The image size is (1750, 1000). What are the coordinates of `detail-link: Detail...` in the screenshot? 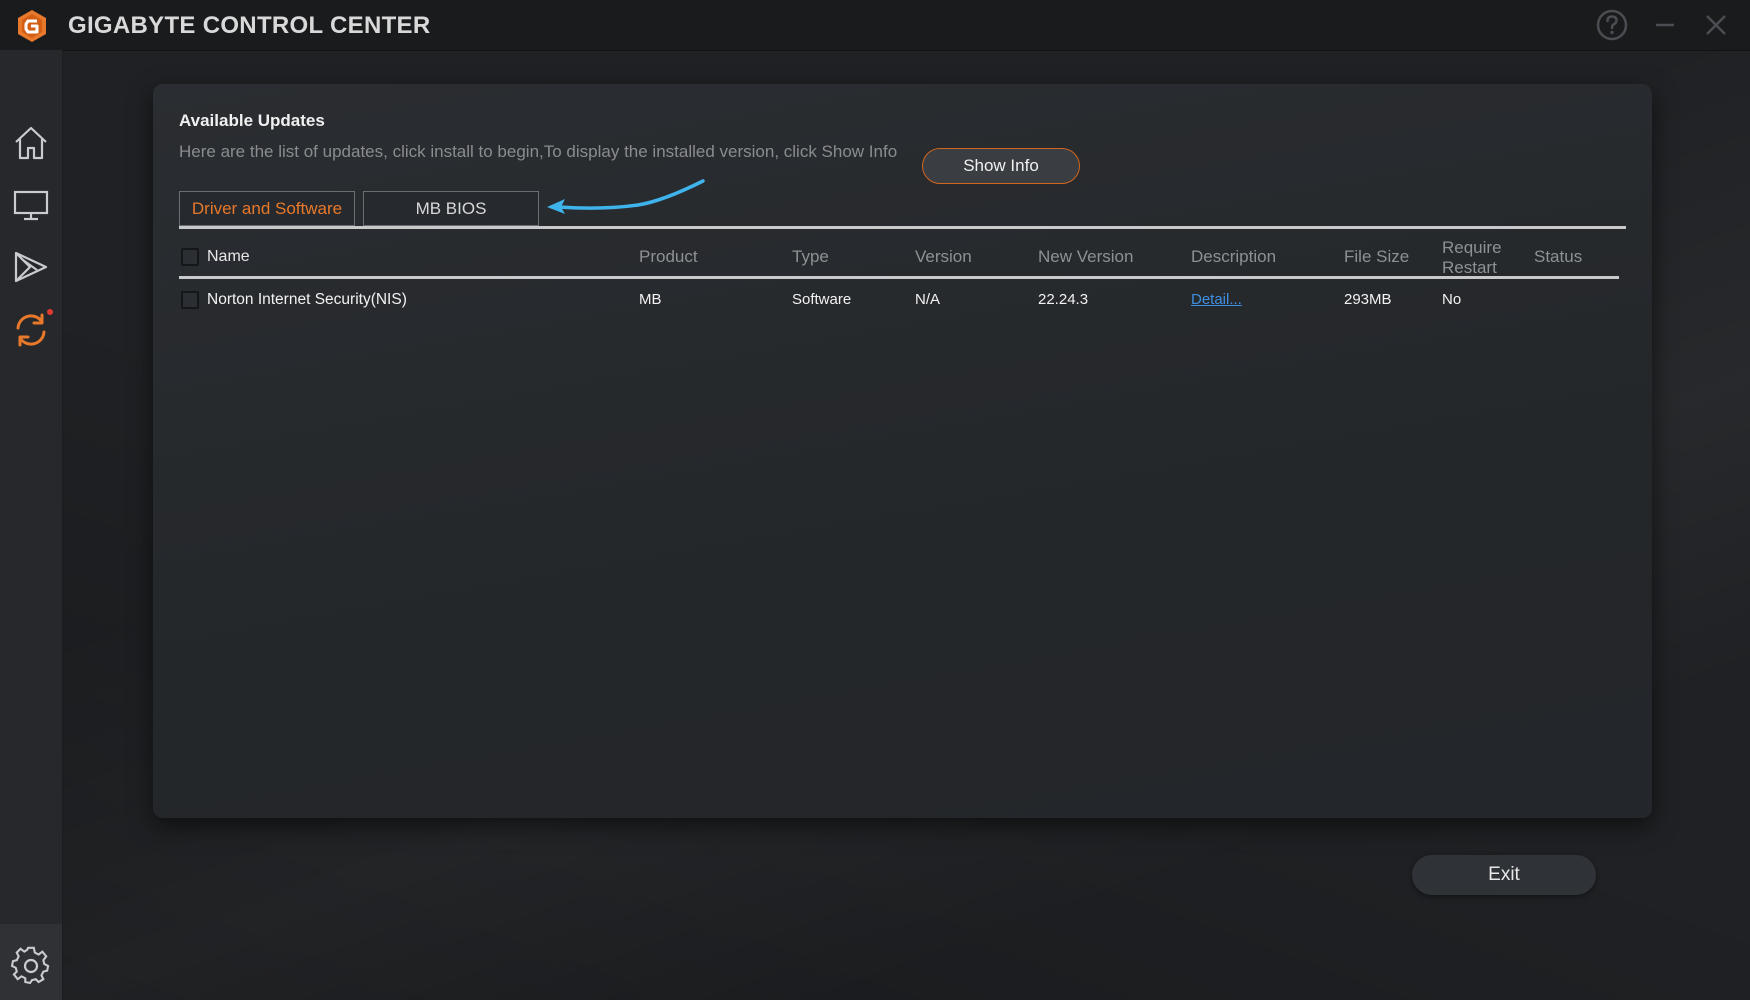 It's located at (1216, 299).